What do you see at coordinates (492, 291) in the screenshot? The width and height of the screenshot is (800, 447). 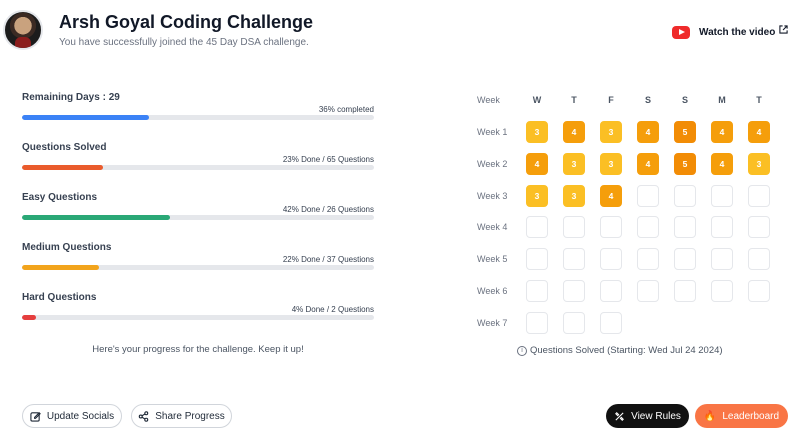 I see `week-label: Week 6` at bounding box center [492, 291].